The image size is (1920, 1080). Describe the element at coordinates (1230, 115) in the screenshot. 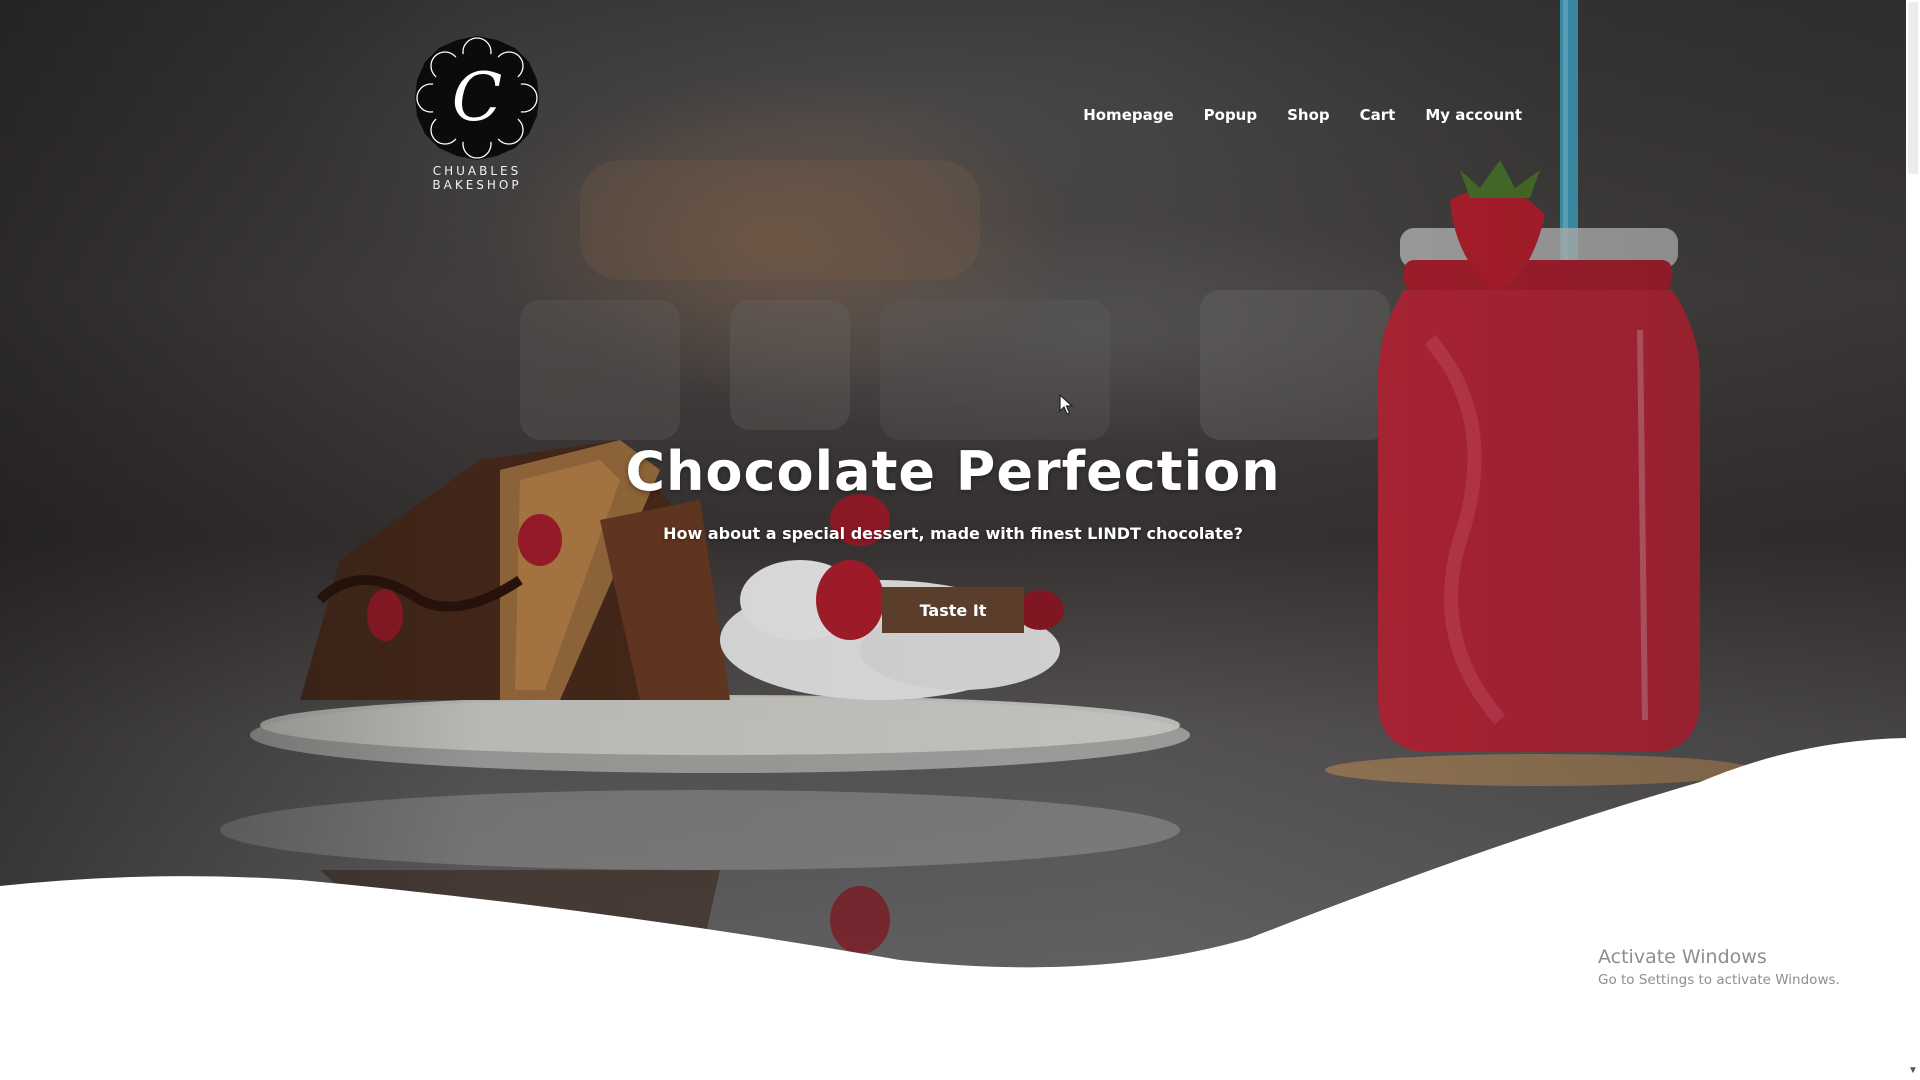

I see `nav-item-popup: Popup` at that location.